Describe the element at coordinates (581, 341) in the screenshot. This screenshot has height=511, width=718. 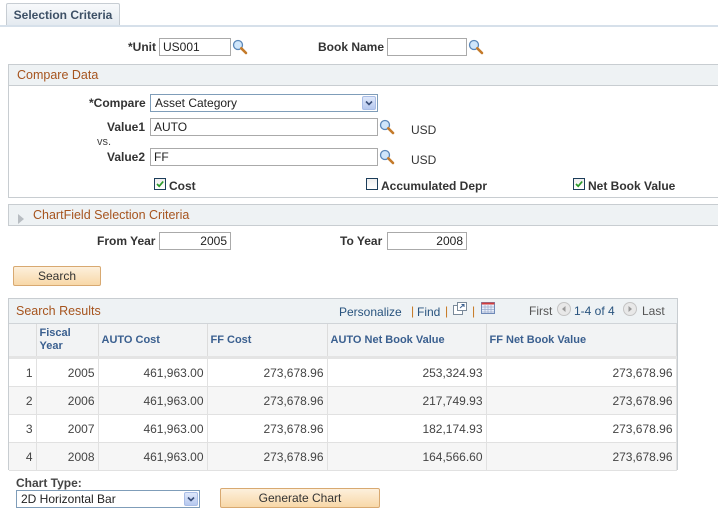
I see `col-header-ff-nbv: FF Net Book Value` at that location.